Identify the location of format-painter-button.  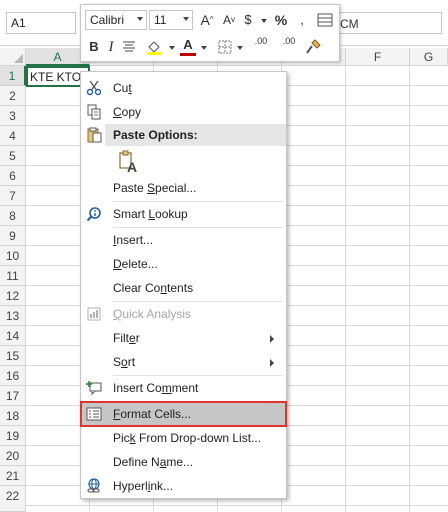
(313, 47).